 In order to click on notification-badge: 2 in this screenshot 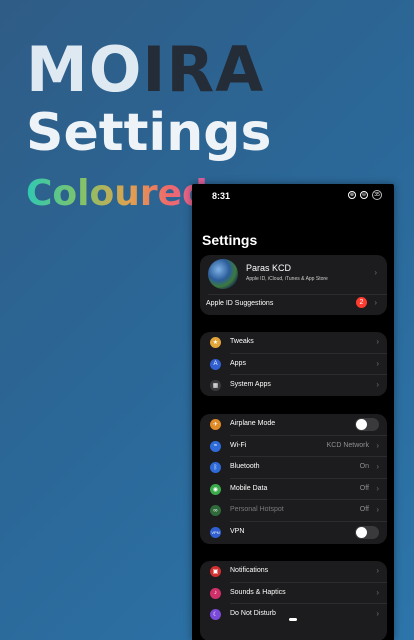, I will do `click(361, 302)`.